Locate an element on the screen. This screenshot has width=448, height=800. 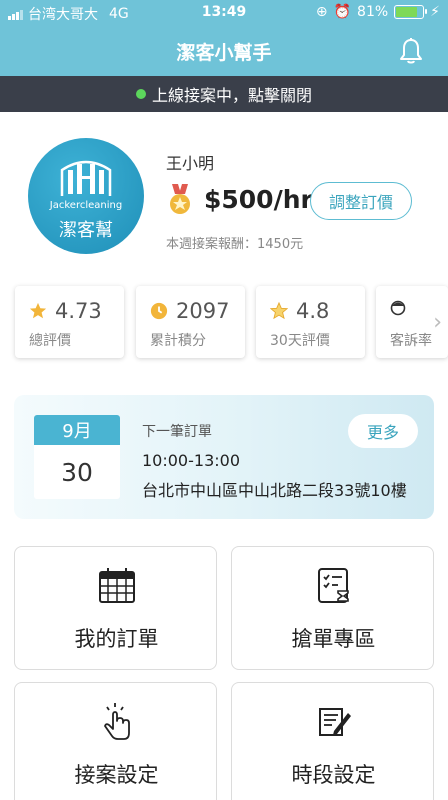
stat-card-rating: 4.73 總評價 is located at coordinates (69, 322).